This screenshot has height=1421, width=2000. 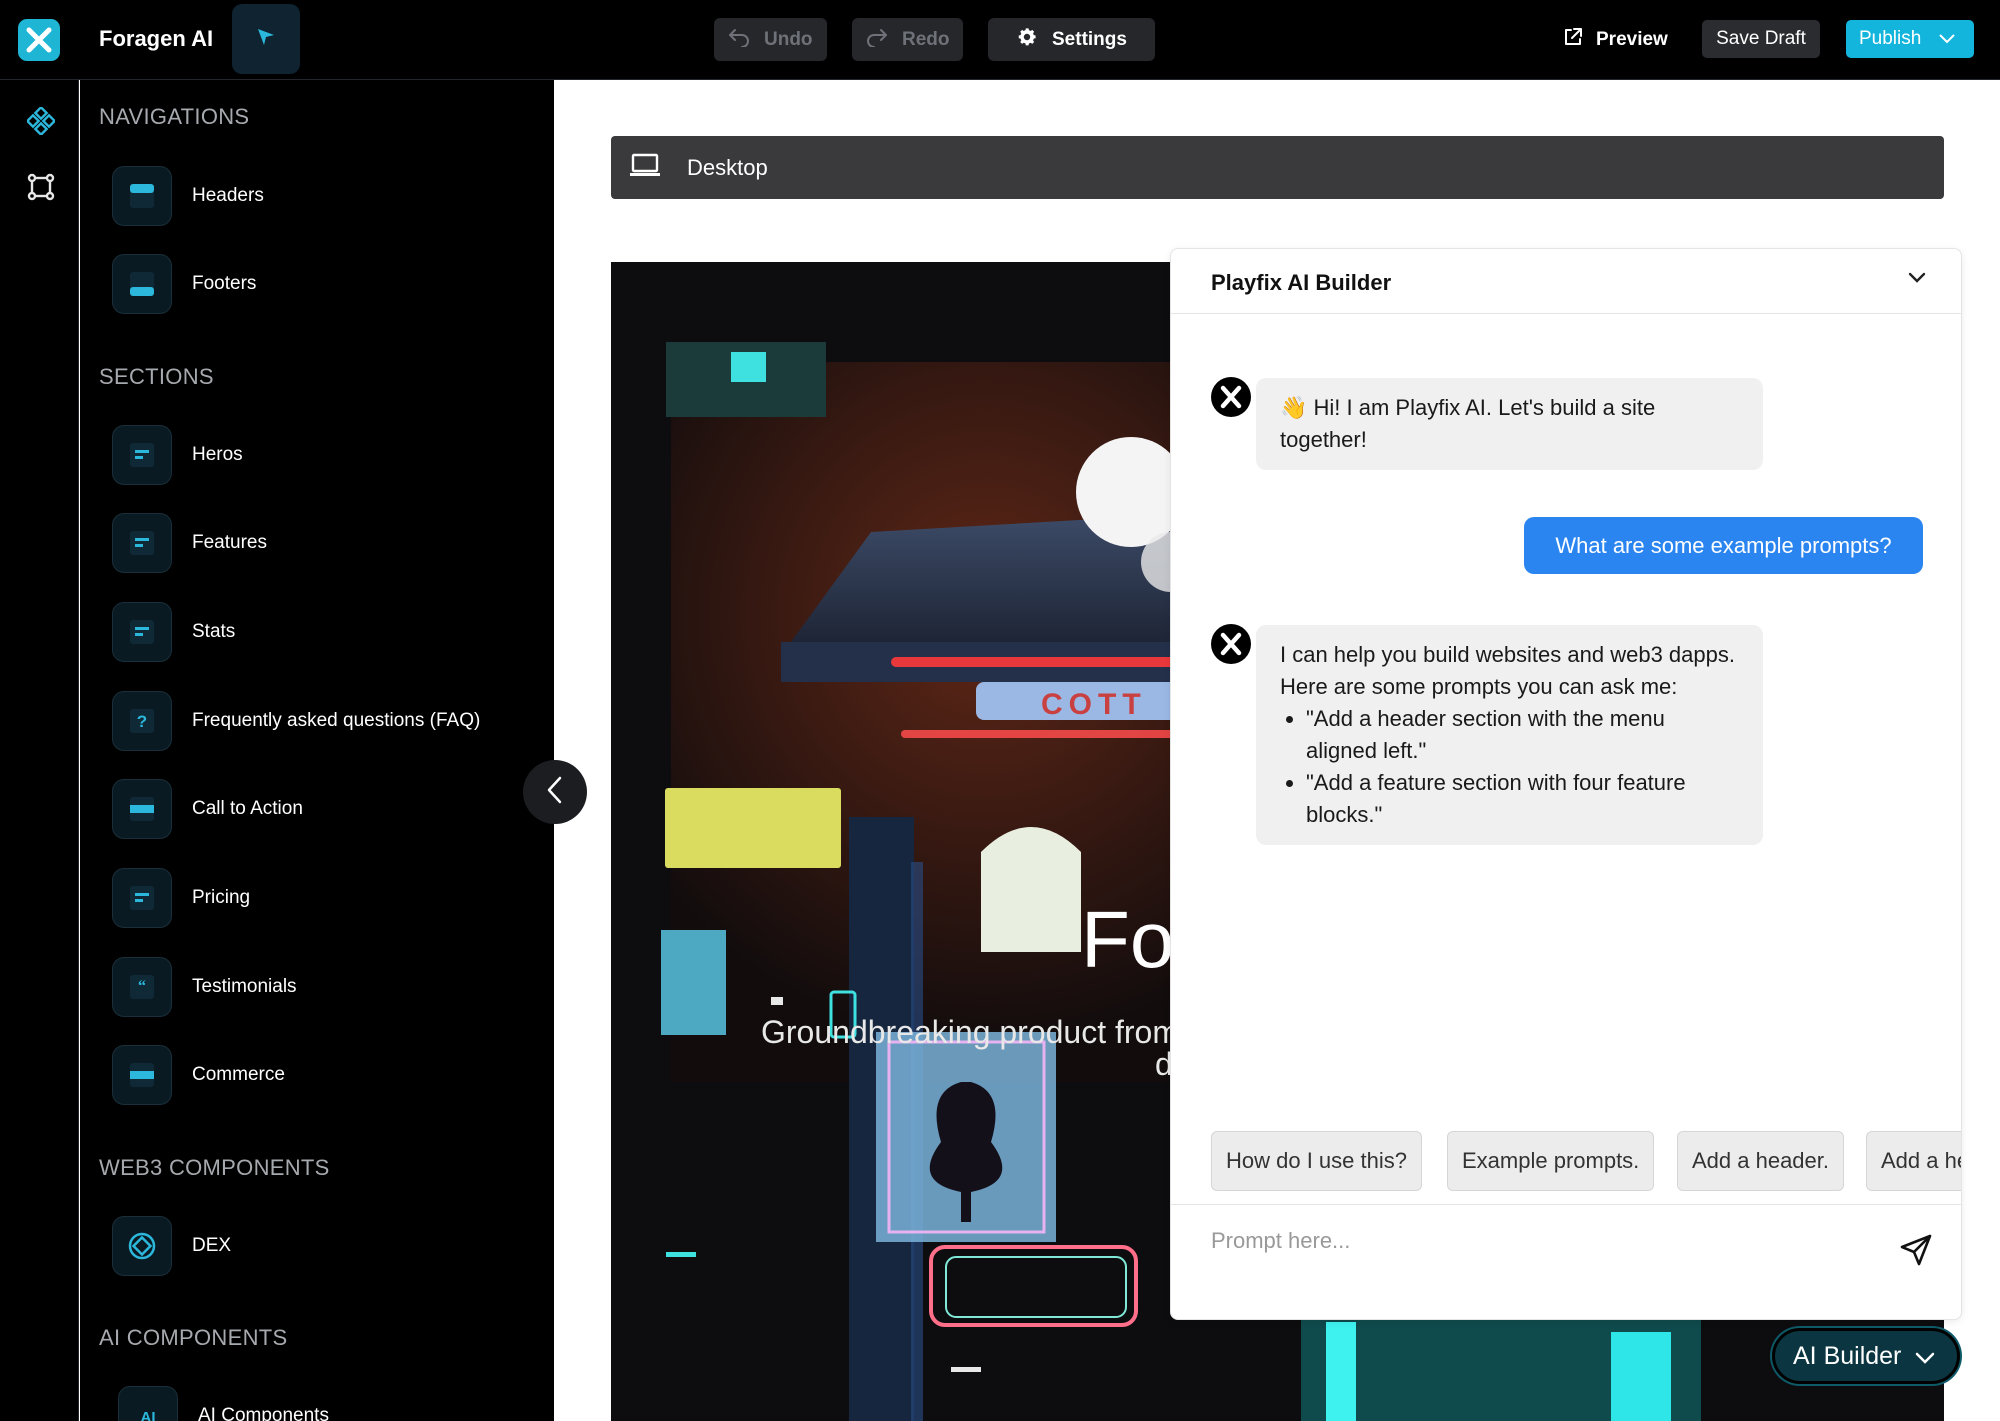 I want to click on settings-button: Settings, so click(x=1071, y=39).